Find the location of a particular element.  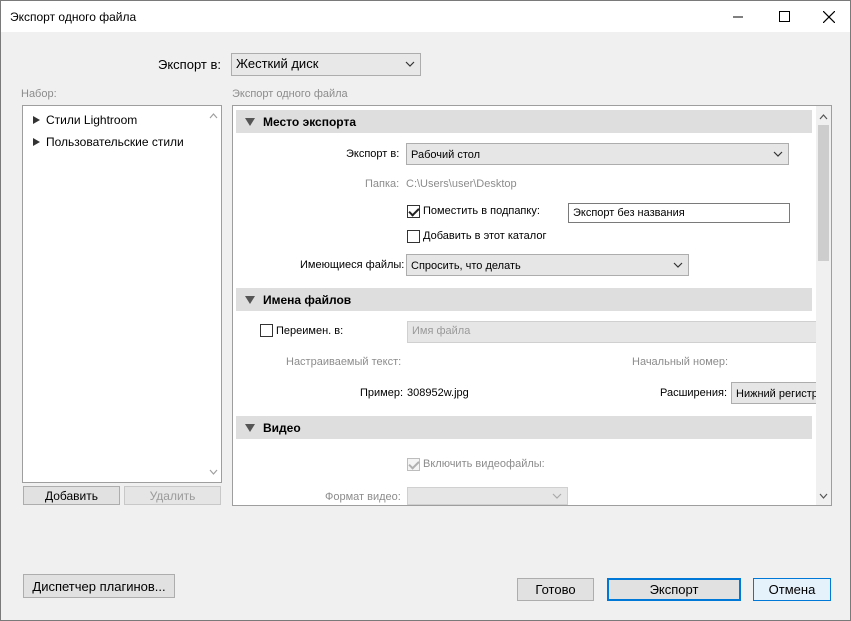

minimize-button is located at coordinates (738, 16).